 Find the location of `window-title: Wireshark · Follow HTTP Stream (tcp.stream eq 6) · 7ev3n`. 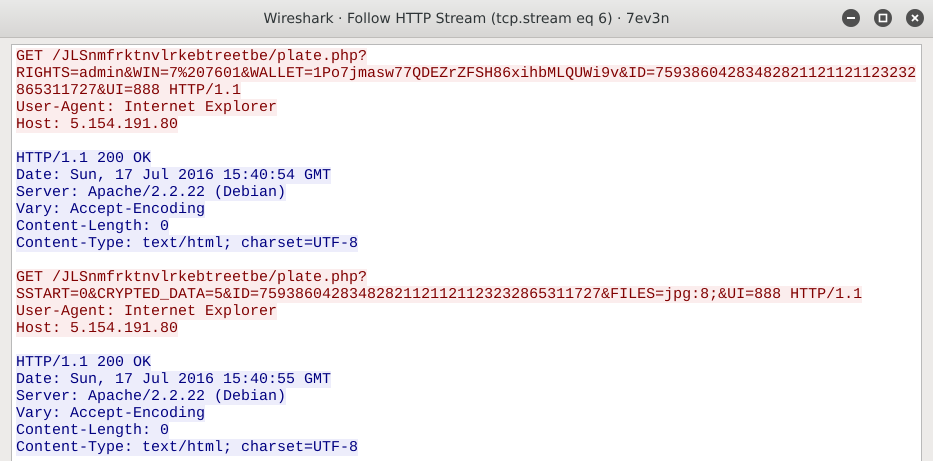

window-title: Wireshark · Follow HTTP Stream (tcp.stream eq 6) · 7ev3n is located at coordinates (467, 18).